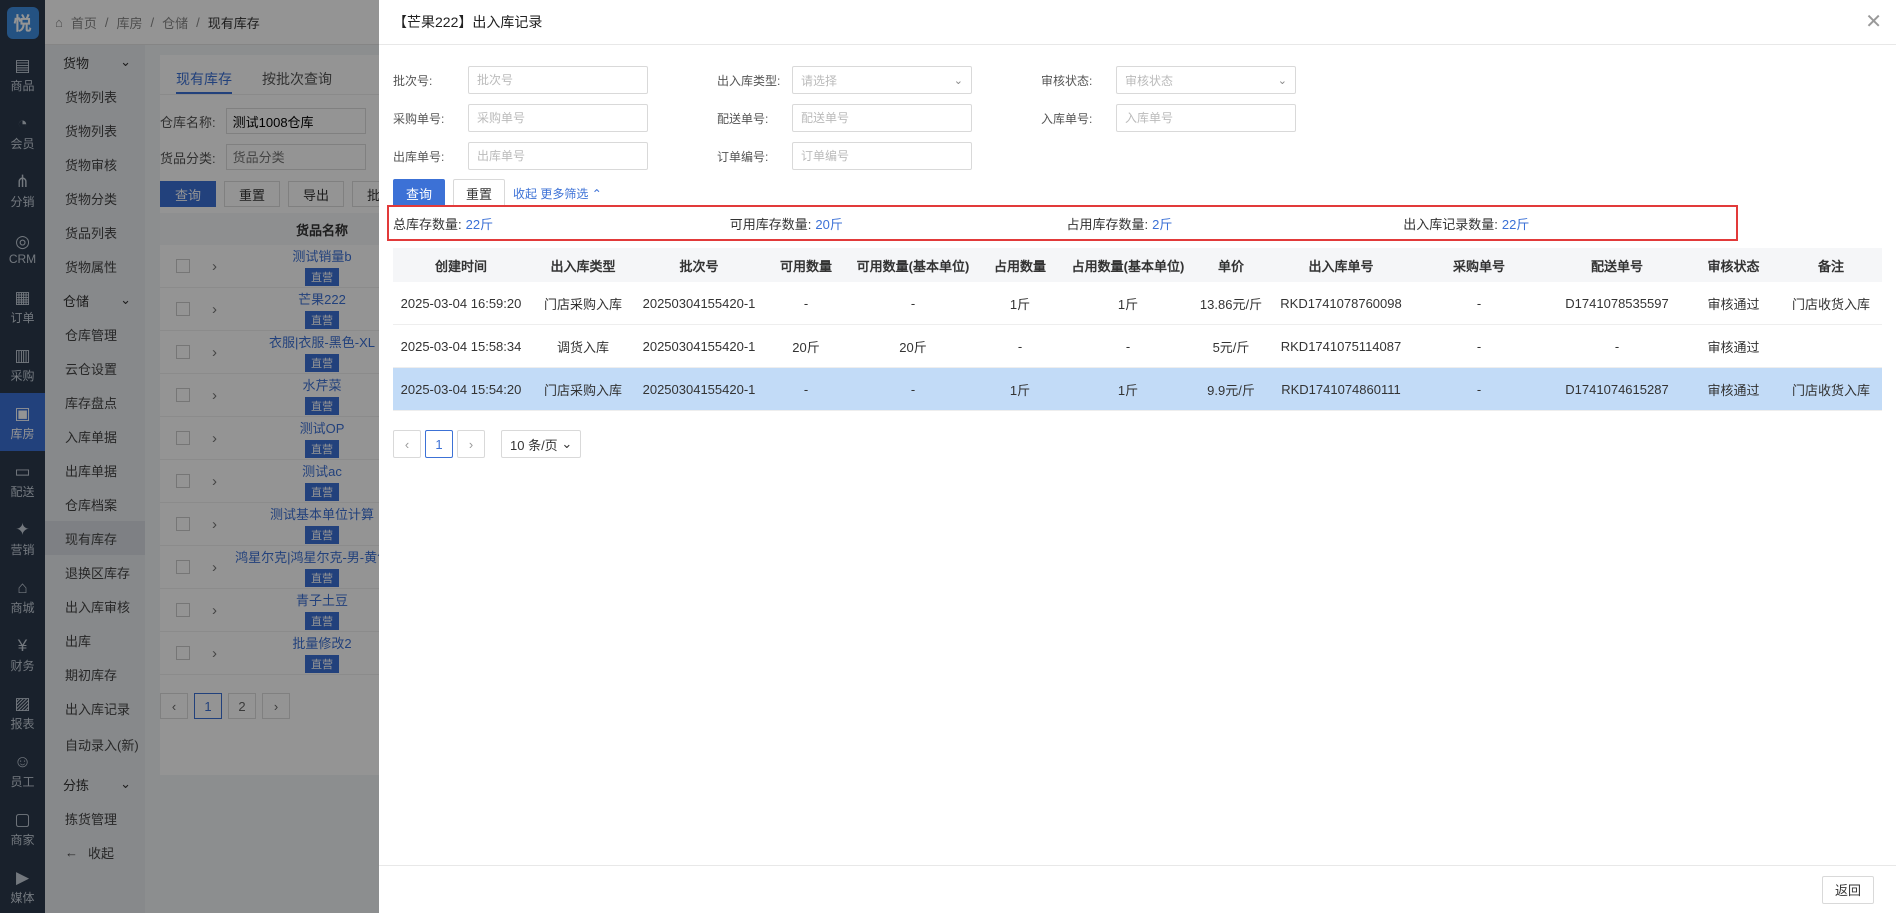  What do you see at coordinates (882, 80) in the screenshot?
I see `type-select: 请选择 ⌄` at bounding box center [882, 80].